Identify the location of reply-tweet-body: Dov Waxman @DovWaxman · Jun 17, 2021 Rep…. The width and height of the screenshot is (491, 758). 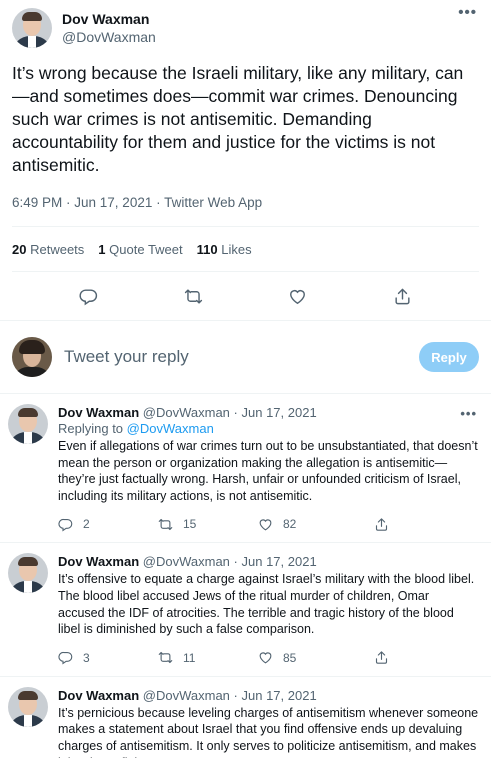
(268, 469).